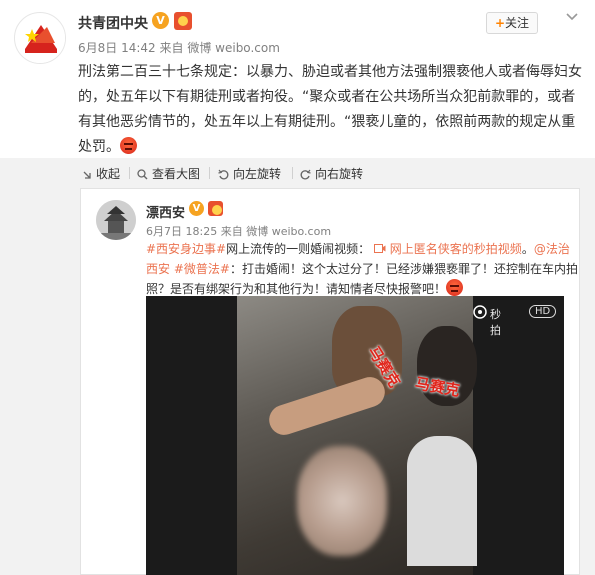 The height and width of the screenshot is (575, 595). Describe the element at coordinates (517, 23) in the screenshot. I see `follow-label: 关注` at that location.